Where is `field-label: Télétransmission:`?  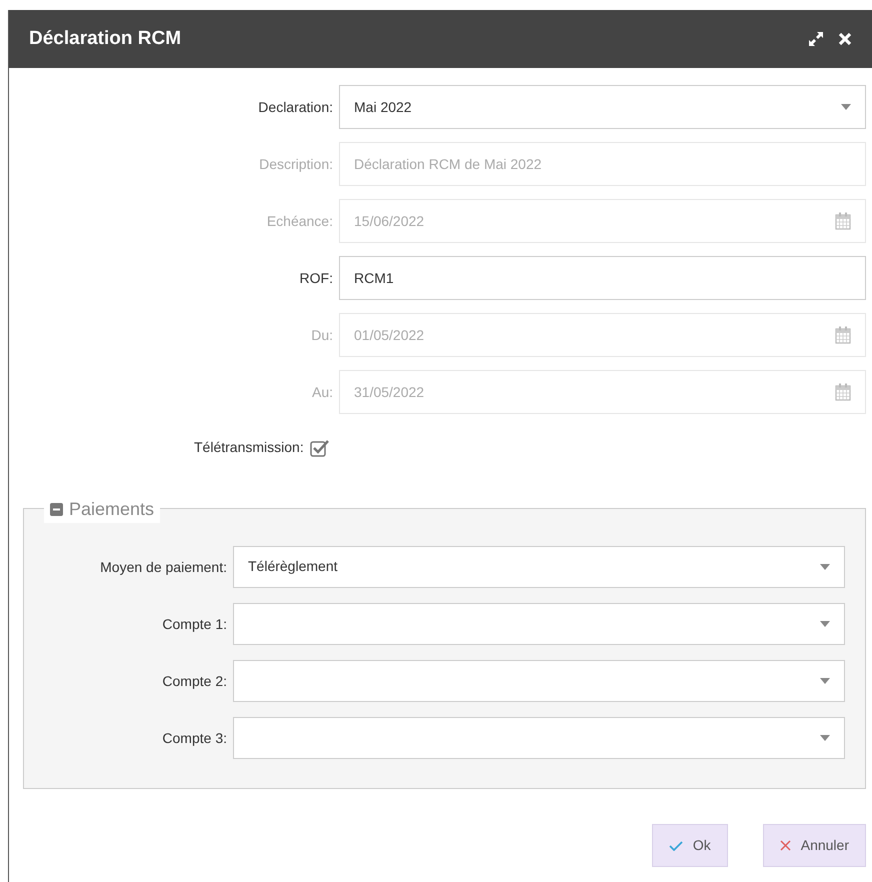 field-label: Télétransmission: is located at coordinates (249, 447).